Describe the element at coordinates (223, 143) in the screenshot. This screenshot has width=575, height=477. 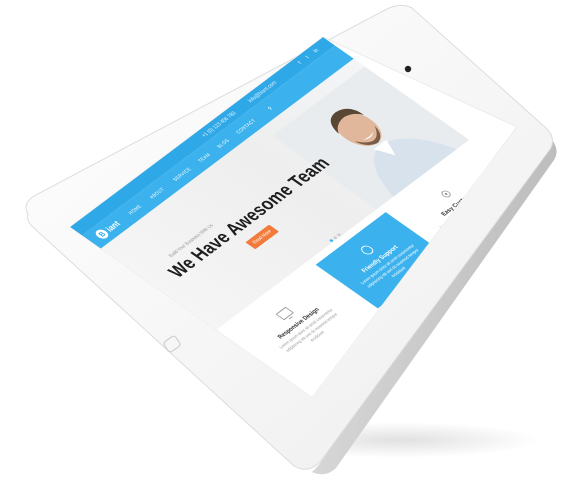
I see `nav-item-blog: BLOG` at that location.